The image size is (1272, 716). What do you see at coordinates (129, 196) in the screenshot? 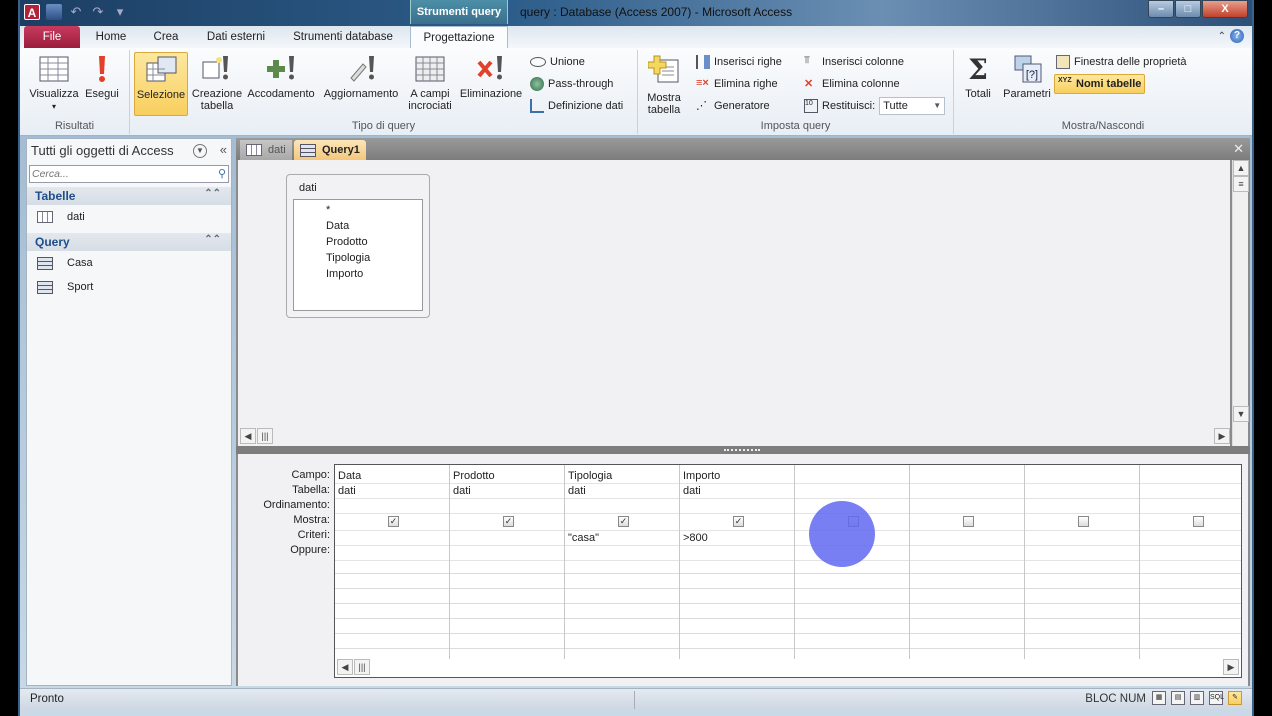
I see `nav-section-tabelle: Tabelle ⌃⌃` at bounding box center [129, 196].